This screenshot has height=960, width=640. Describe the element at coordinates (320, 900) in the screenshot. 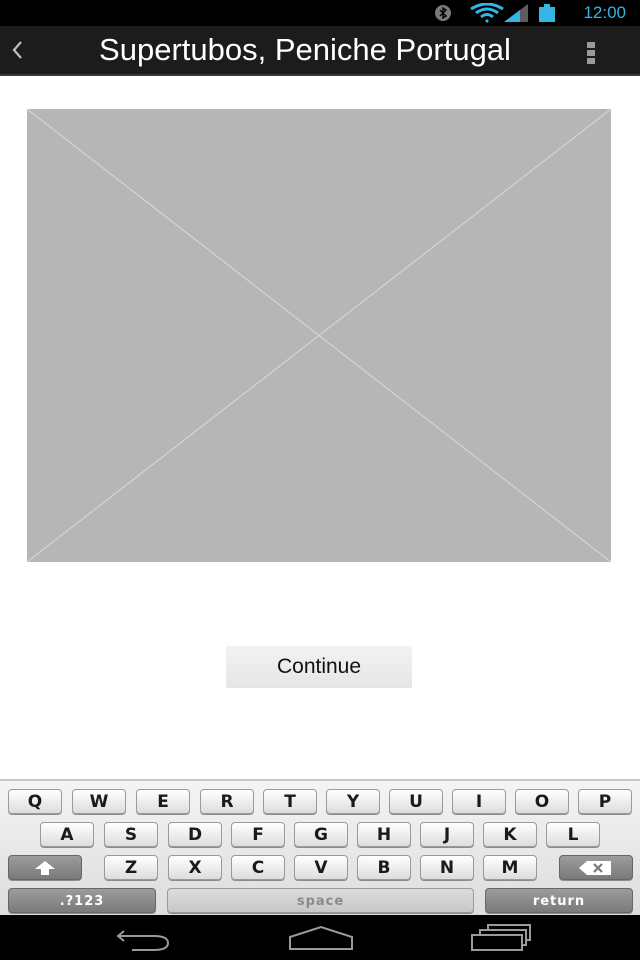

I see `space-key: space` at that location.